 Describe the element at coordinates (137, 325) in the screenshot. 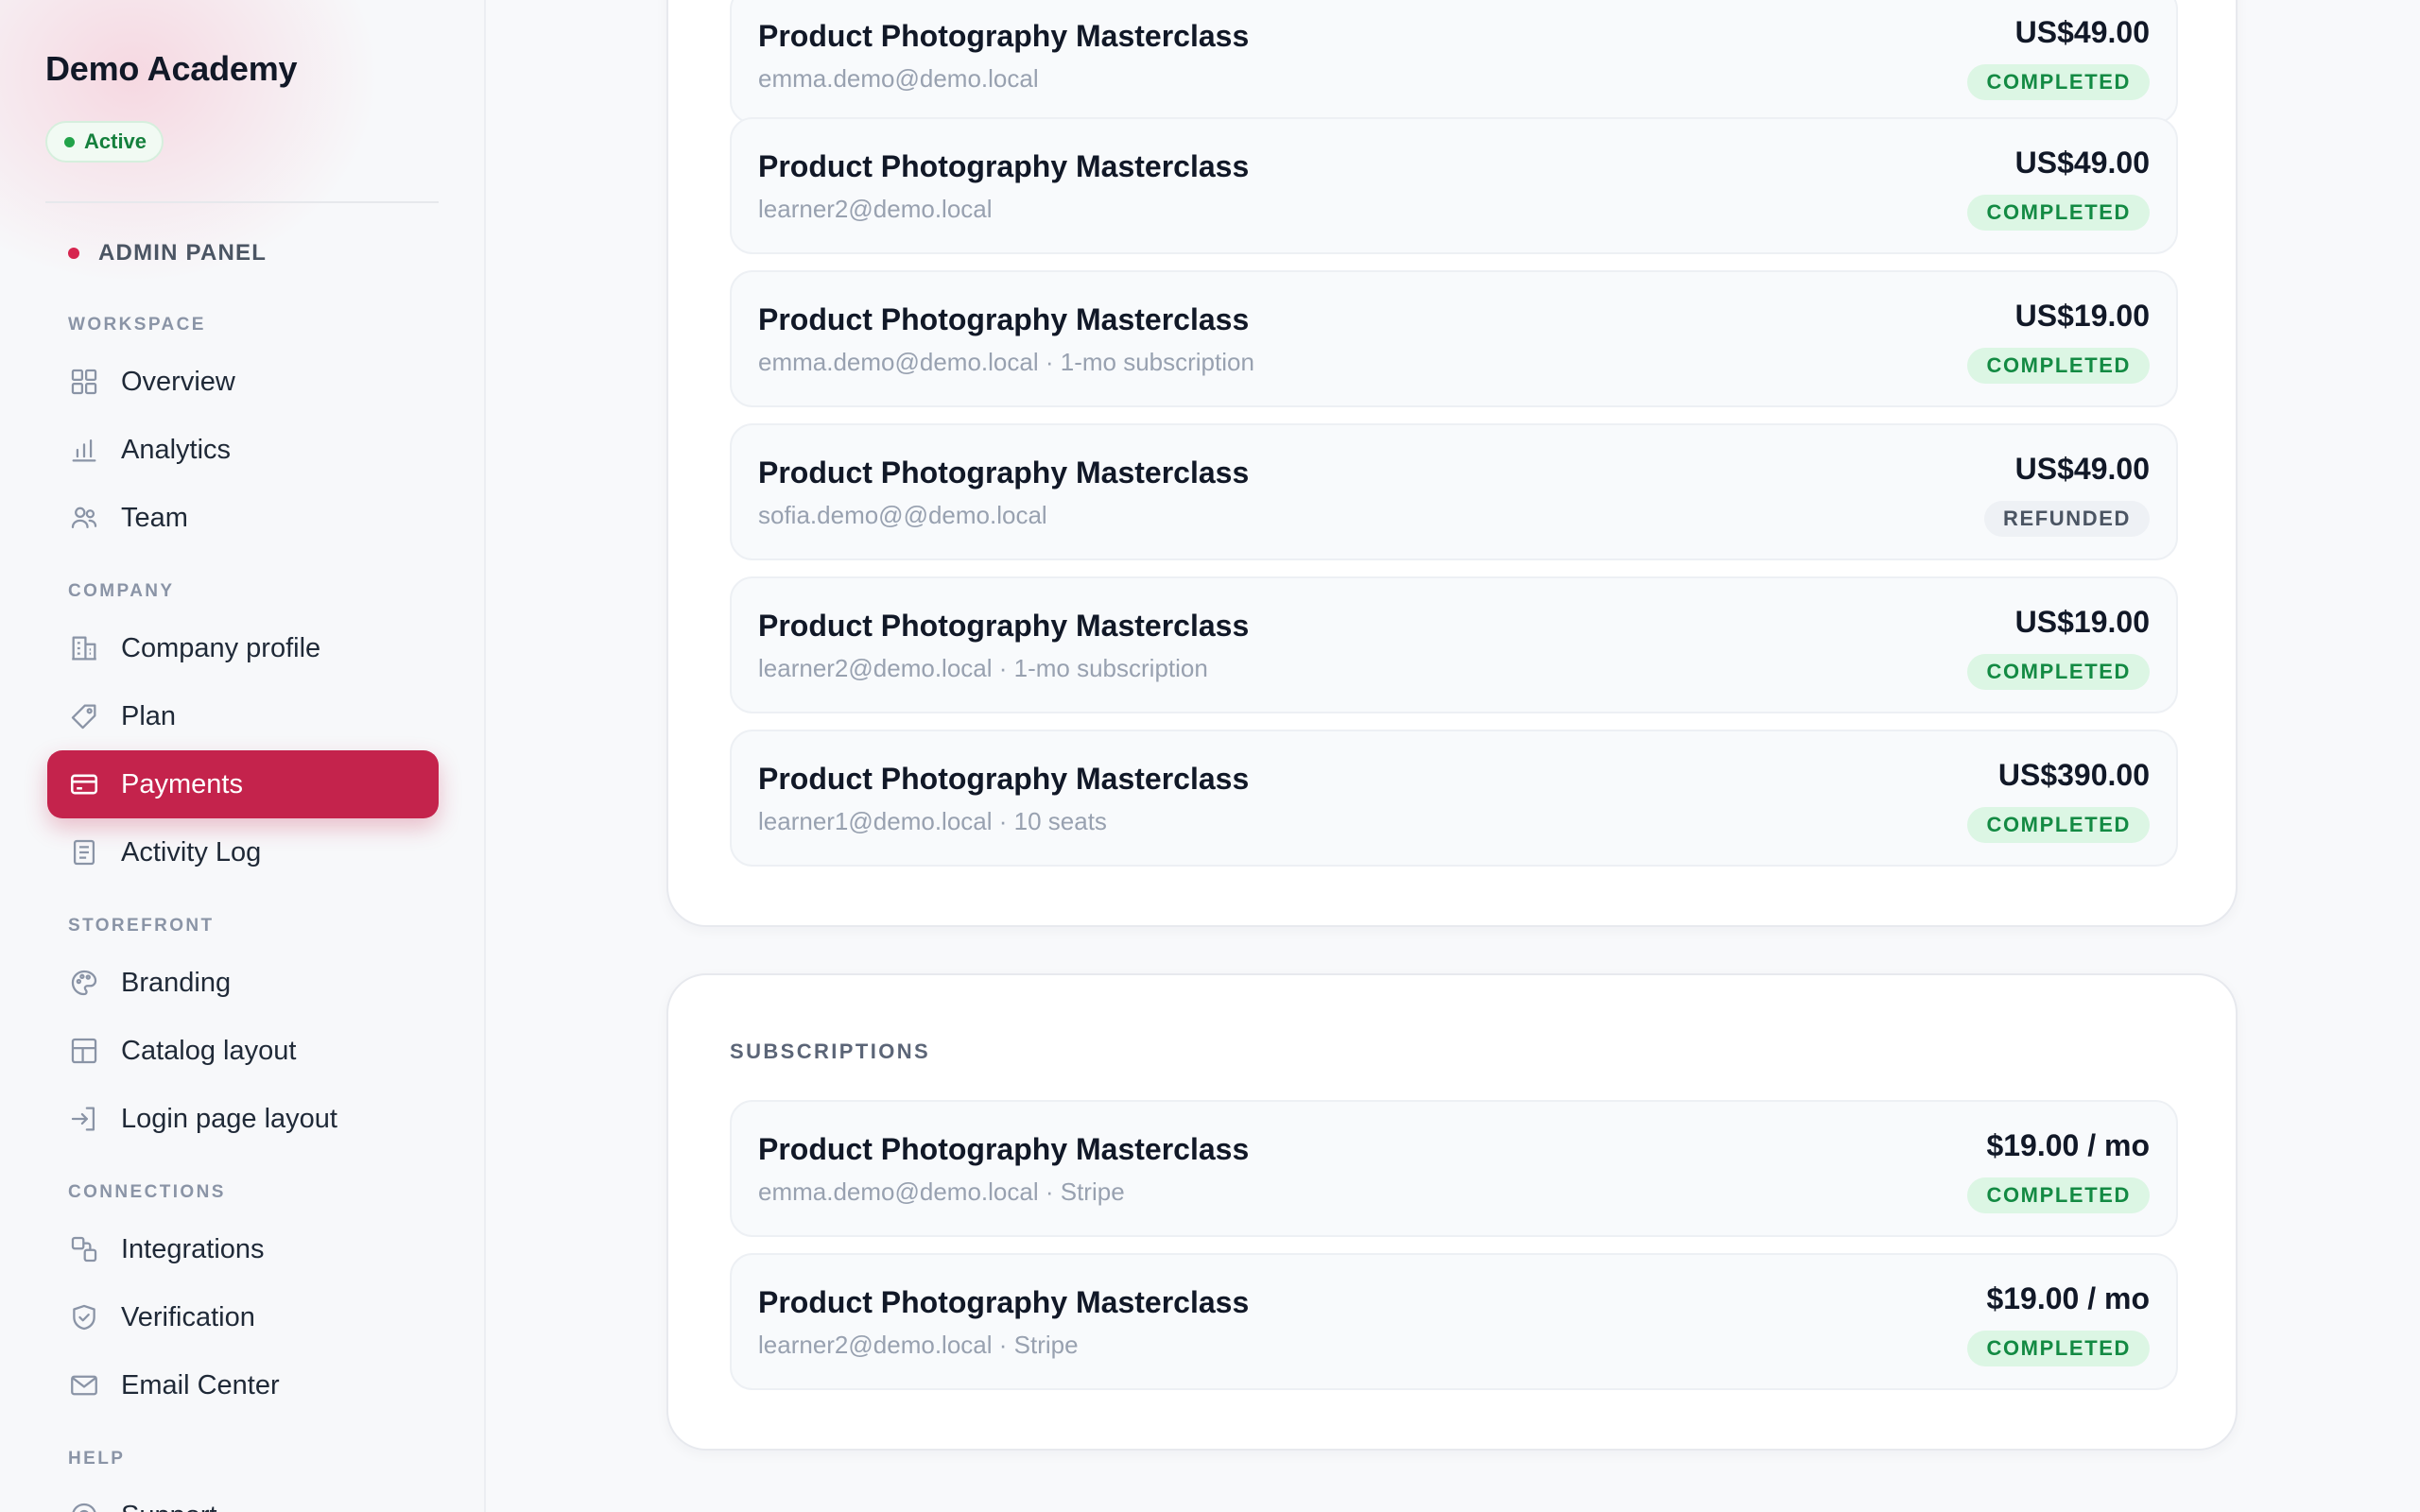

I see `section-workspace: WORKSPACE` at that location.